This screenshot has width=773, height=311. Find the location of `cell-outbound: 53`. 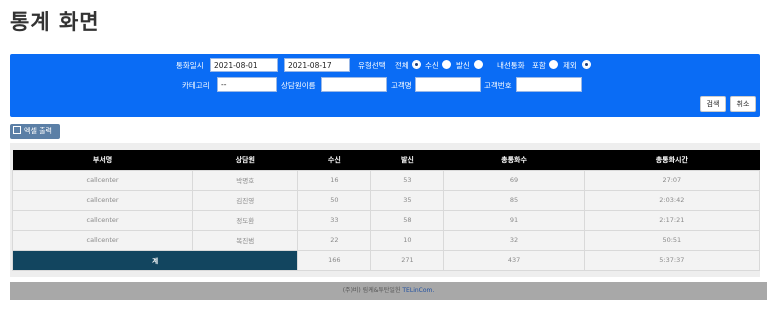

cell-outbound: 53 is located at coordinates (407, 180).